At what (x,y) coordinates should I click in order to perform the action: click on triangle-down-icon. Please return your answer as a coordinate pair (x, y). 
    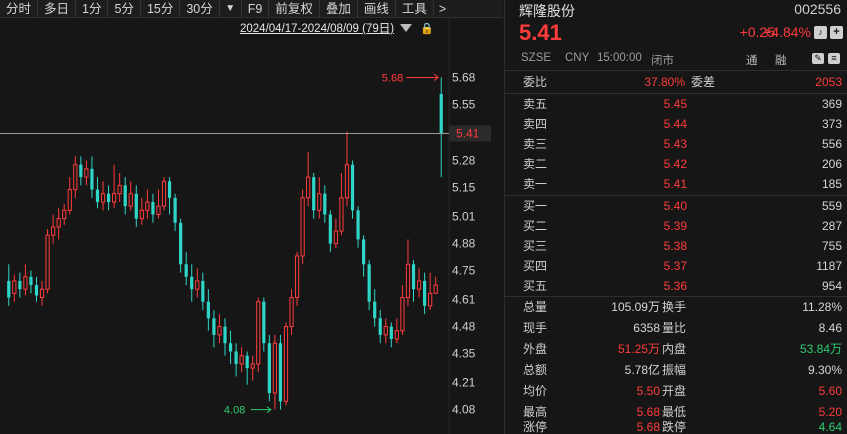
    Looking at the image, I should click on (406, 28).